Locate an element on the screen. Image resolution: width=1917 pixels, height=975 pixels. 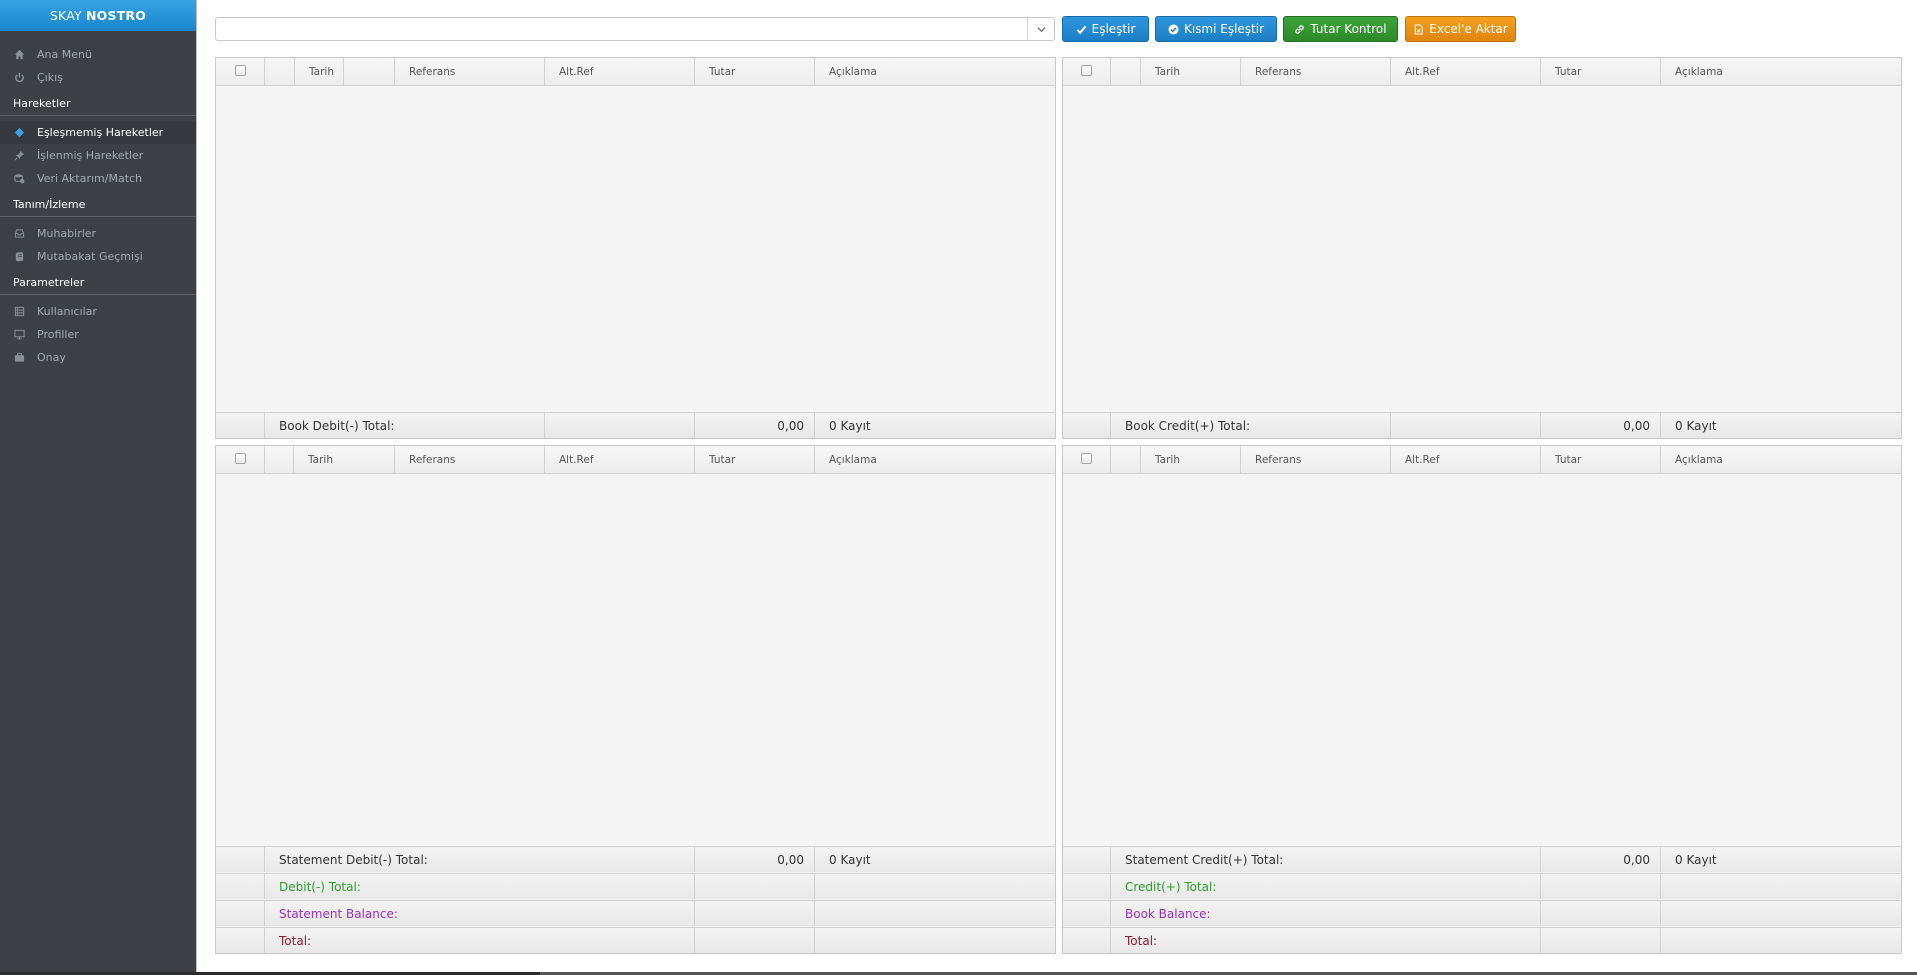
amount-check-button: Tutar Kontrol is located at coordinates (1340, 29).